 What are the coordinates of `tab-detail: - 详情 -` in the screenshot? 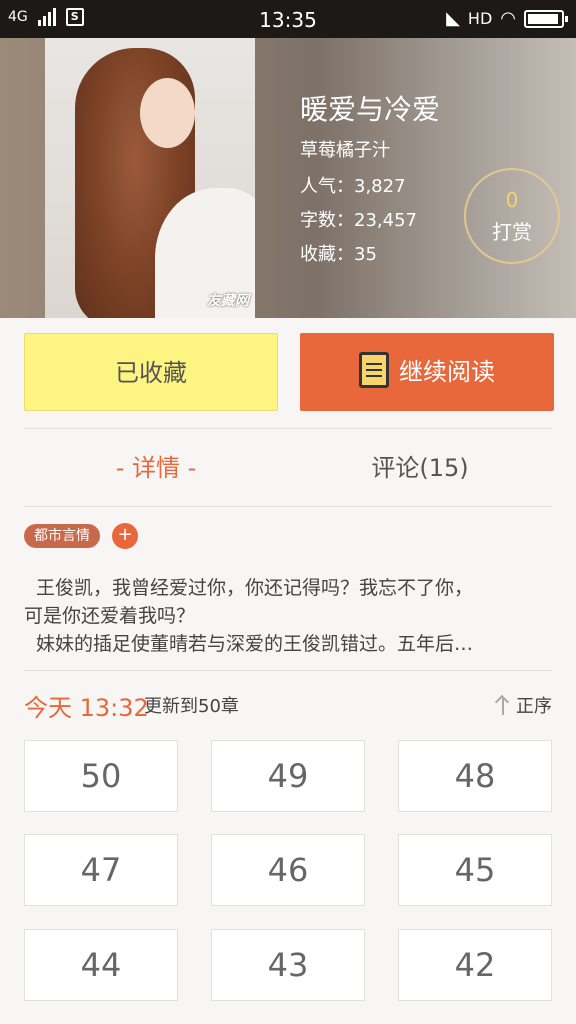 It's located at (156, 468).